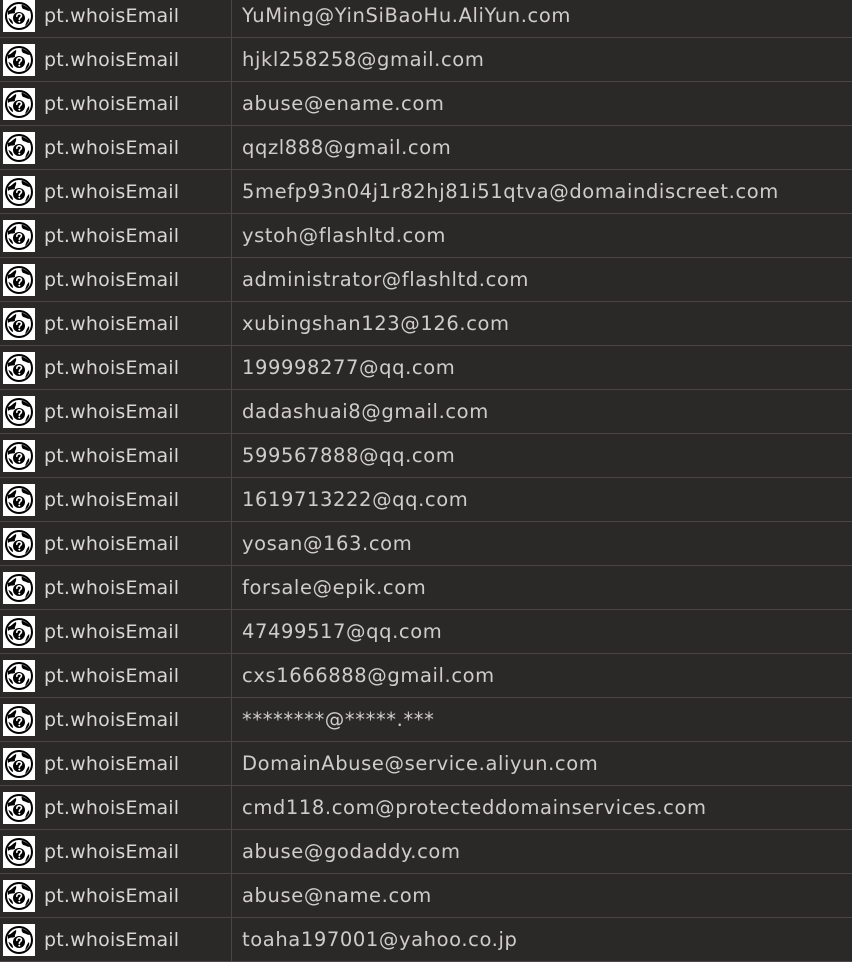 This screenshot has width=852, height=962. I want to click on table-row: pt.whoisEmail administrator@flashltd.com, so click(426, 280).